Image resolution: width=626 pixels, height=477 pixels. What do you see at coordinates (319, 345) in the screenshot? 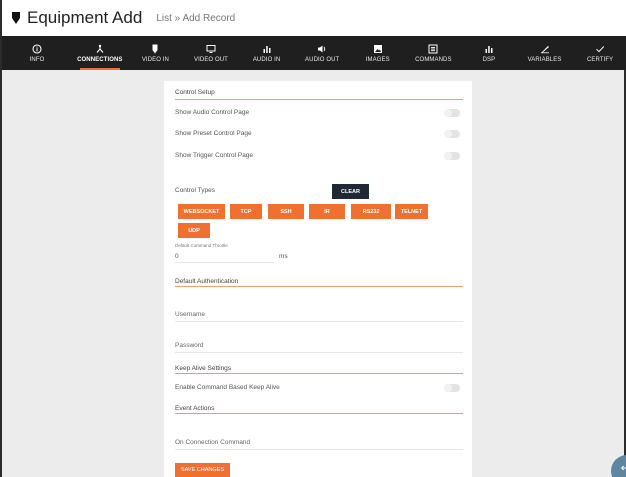
I see `password-field: Password` at bounding box center [319, 345].